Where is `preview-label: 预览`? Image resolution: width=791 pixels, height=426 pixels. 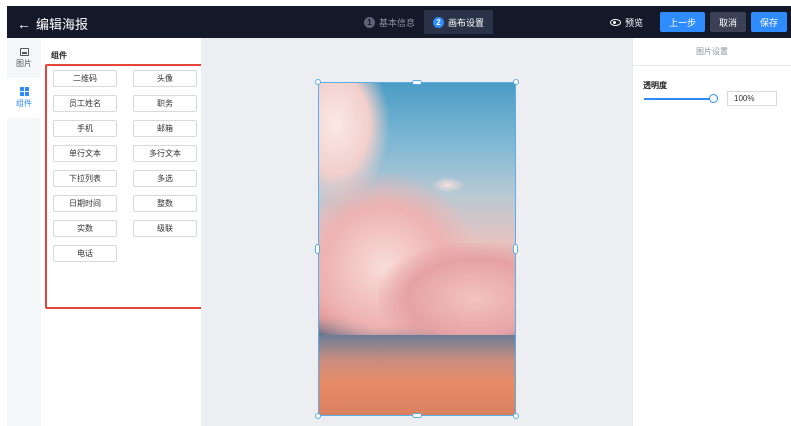 preview-label: 预览 is located at coordinates (633, 22).